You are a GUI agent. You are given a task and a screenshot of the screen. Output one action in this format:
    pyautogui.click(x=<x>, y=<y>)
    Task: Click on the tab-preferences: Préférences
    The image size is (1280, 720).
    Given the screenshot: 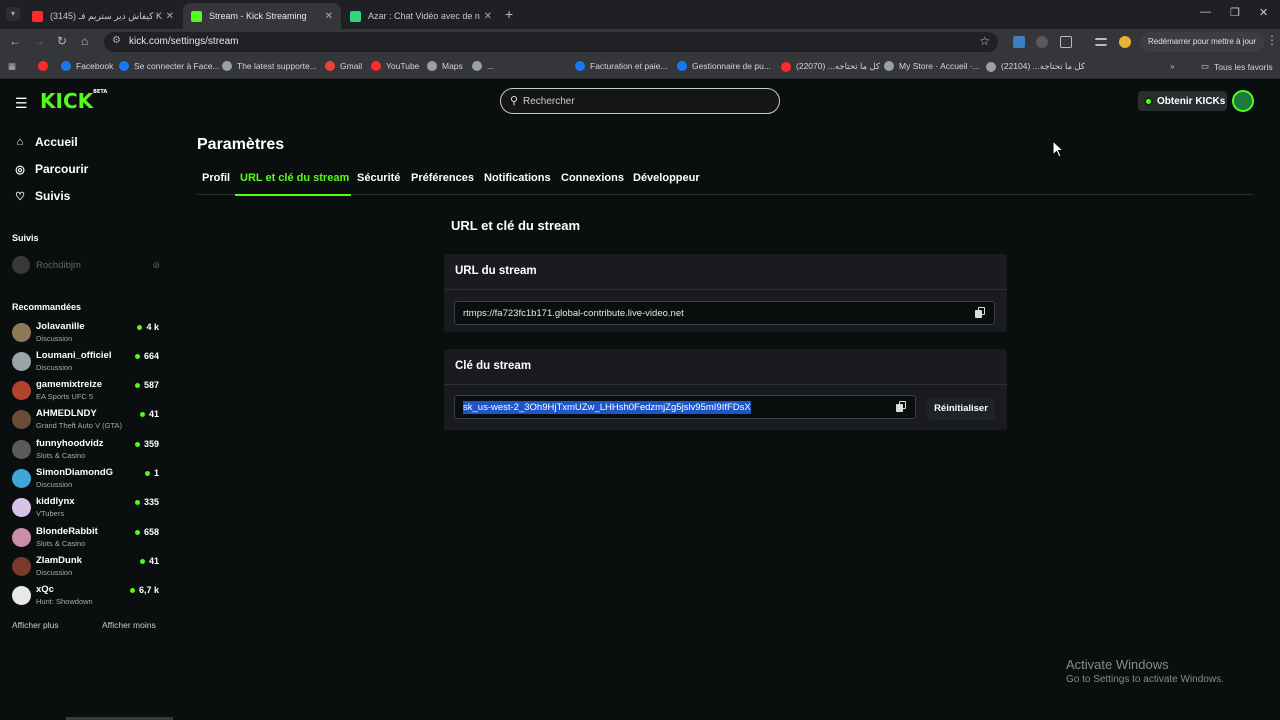 What is the action you would take?
    pyautogui.click(x=442, y=178)
    